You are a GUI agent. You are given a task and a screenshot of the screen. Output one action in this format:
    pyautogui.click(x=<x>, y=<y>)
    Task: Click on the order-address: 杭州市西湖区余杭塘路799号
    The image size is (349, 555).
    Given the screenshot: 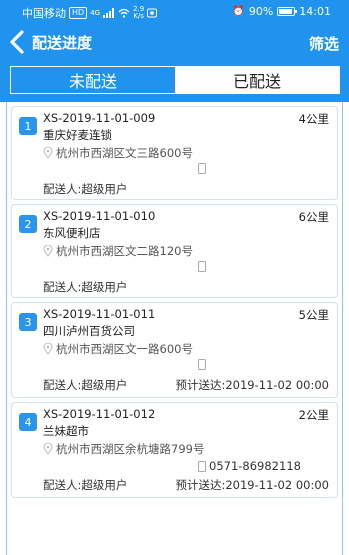 What is the action you would take?
    pyautogui.click(x=123, y=449)
    